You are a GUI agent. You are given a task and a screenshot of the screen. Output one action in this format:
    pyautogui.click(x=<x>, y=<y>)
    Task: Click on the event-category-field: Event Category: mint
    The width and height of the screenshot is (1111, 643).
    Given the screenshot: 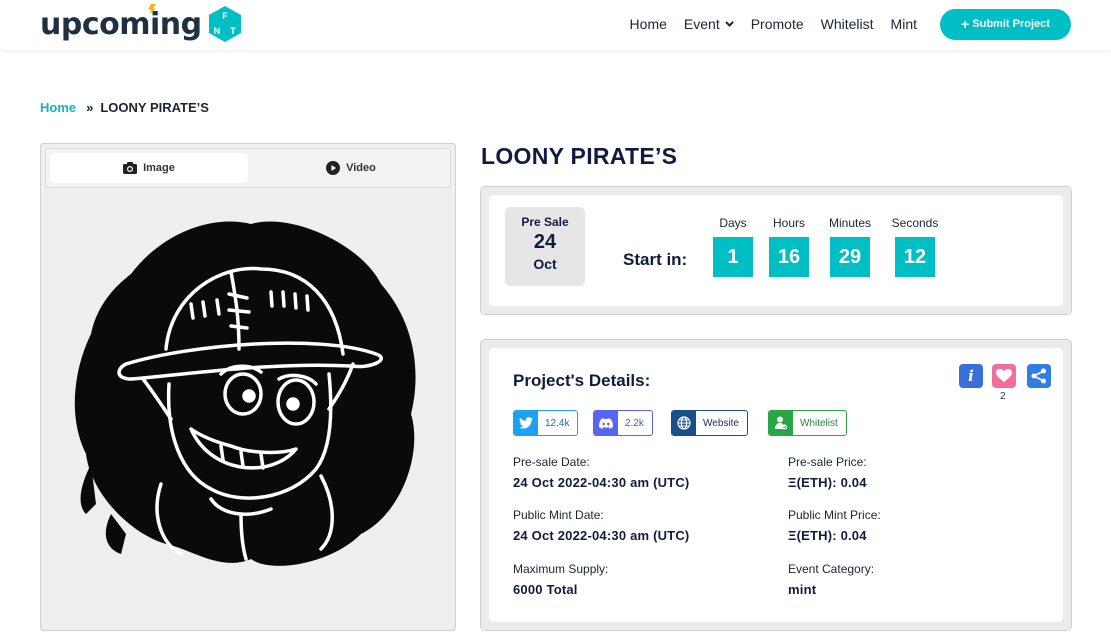 What is the action you would take?
    pyautogui.click(x=831, y=579)
    